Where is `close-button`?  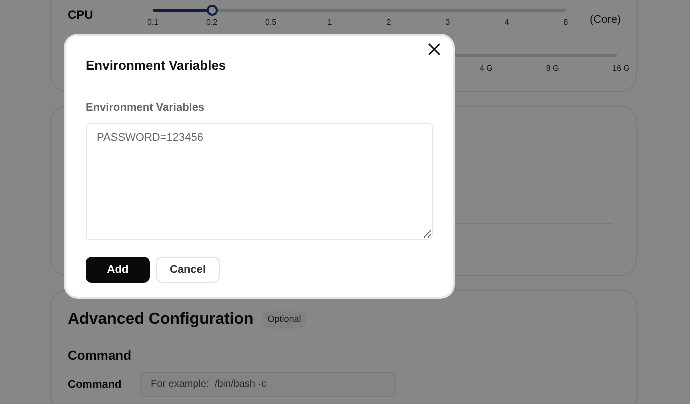
close-button is located at coordinates (434, 49).